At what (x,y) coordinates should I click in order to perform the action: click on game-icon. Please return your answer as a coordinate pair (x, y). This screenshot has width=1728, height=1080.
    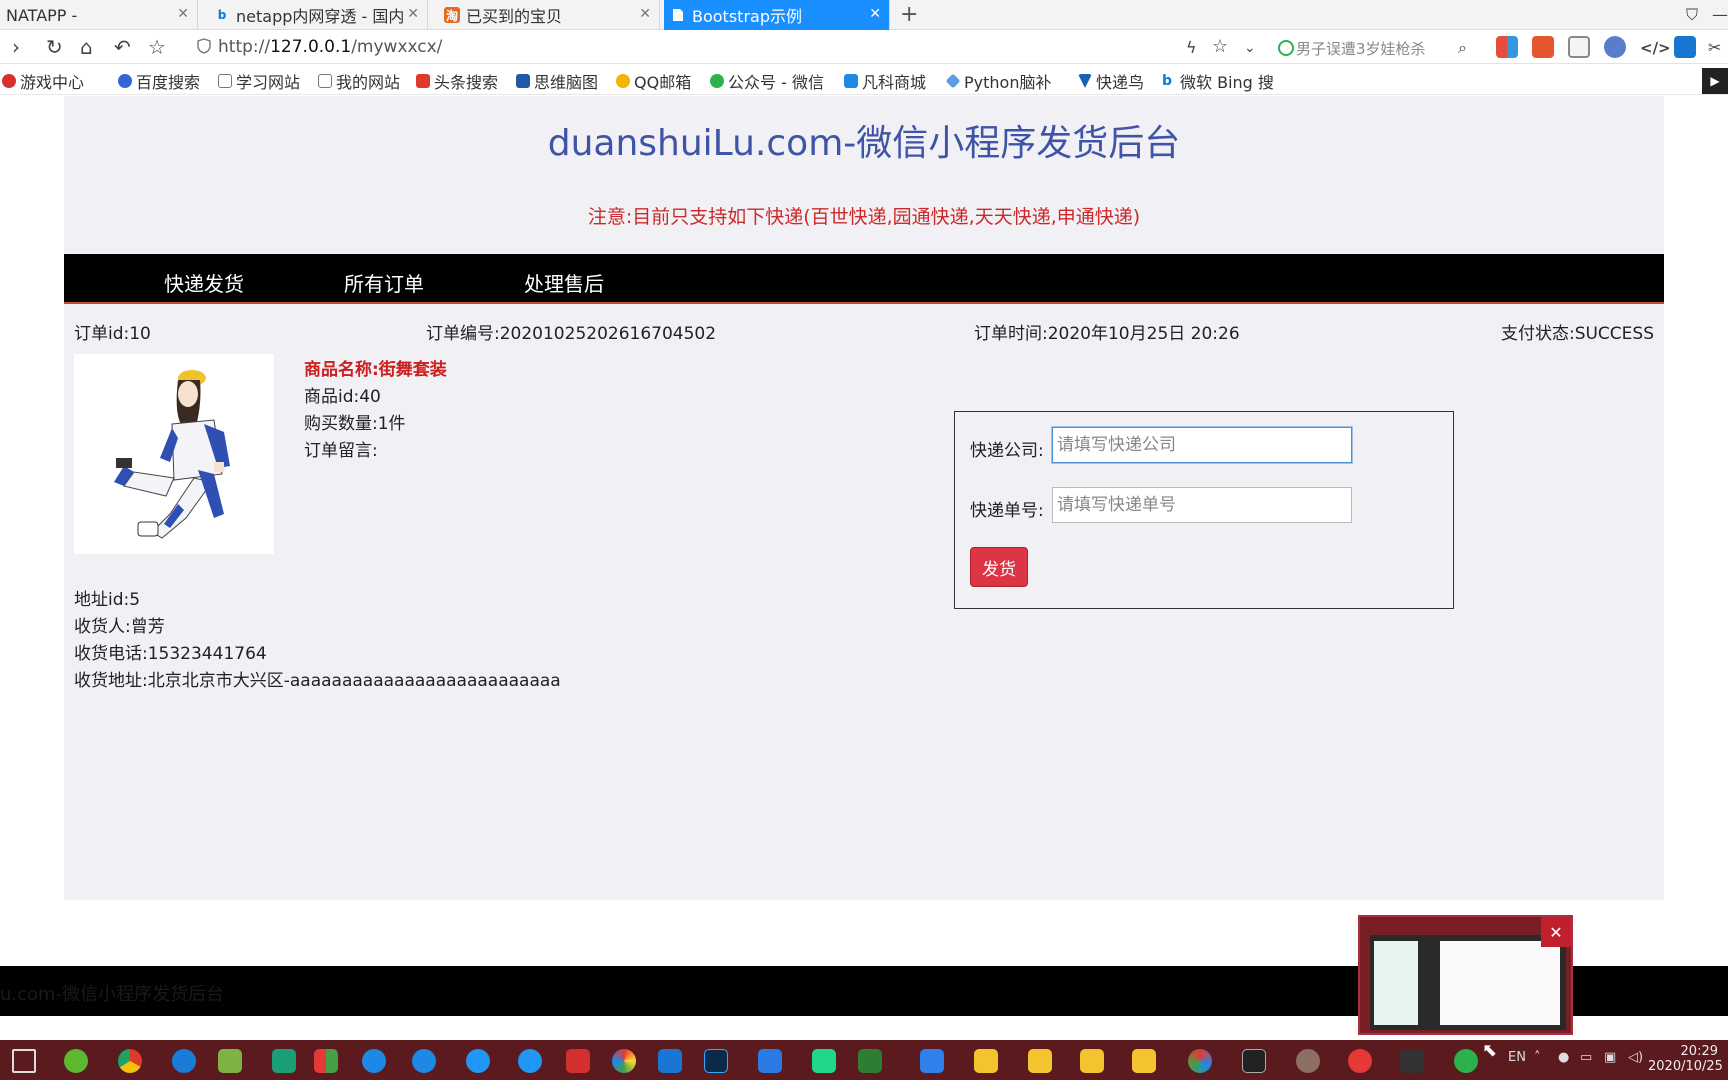
    Looking at the image, I should click on (1543, 47).